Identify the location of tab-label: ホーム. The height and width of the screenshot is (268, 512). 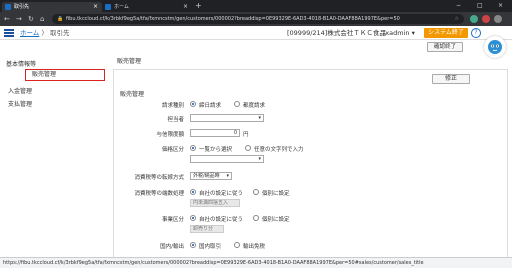
(121, 7).